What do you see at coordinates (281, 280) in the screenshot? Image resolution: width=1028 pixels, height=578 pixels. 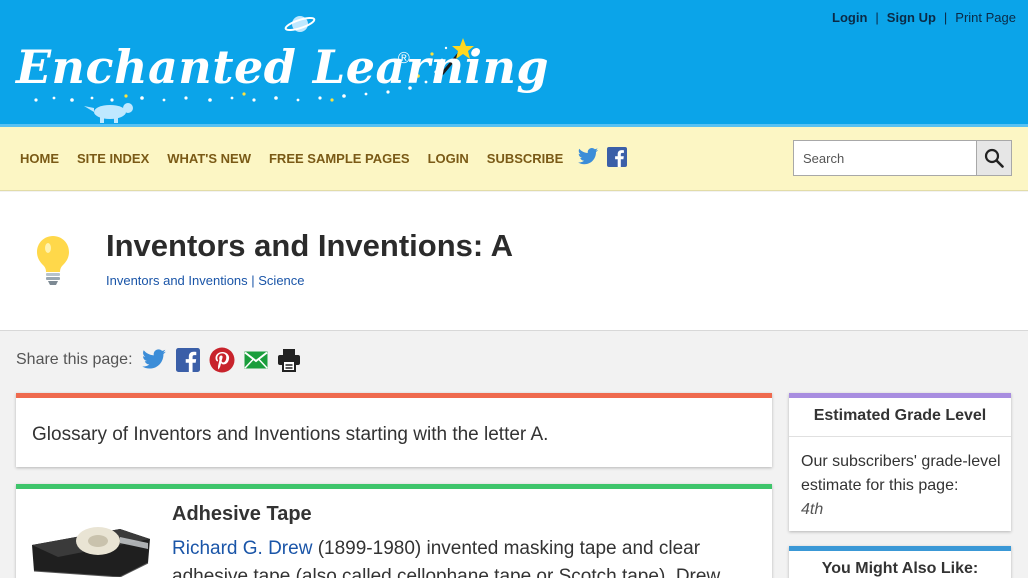 I see `breadcrumb-science: Science` at bounding box center [281, 280].